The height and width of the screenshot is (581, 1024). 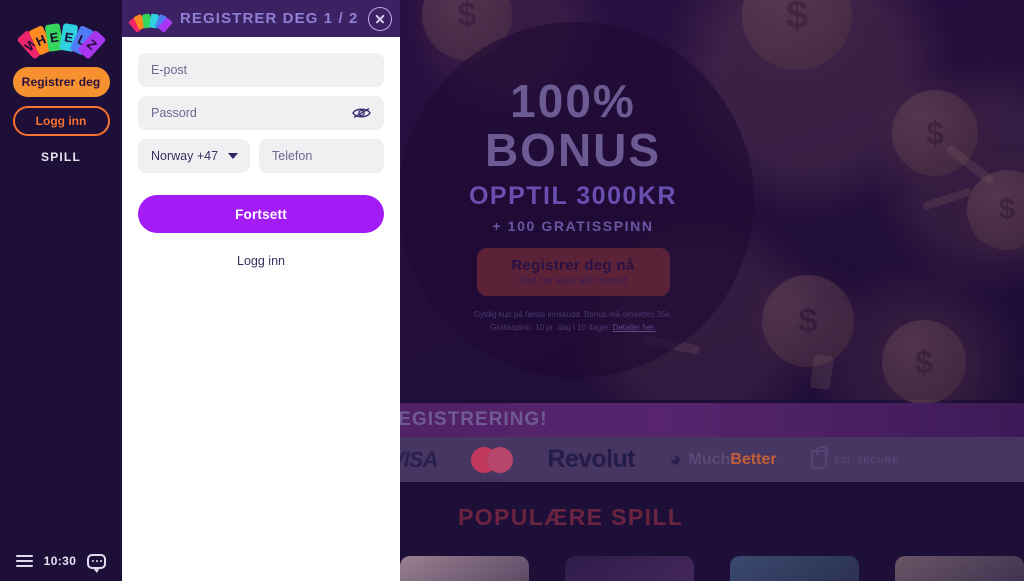 I want to click on wheelz-logo: W H E E L Z, so click(x=61, y=34).